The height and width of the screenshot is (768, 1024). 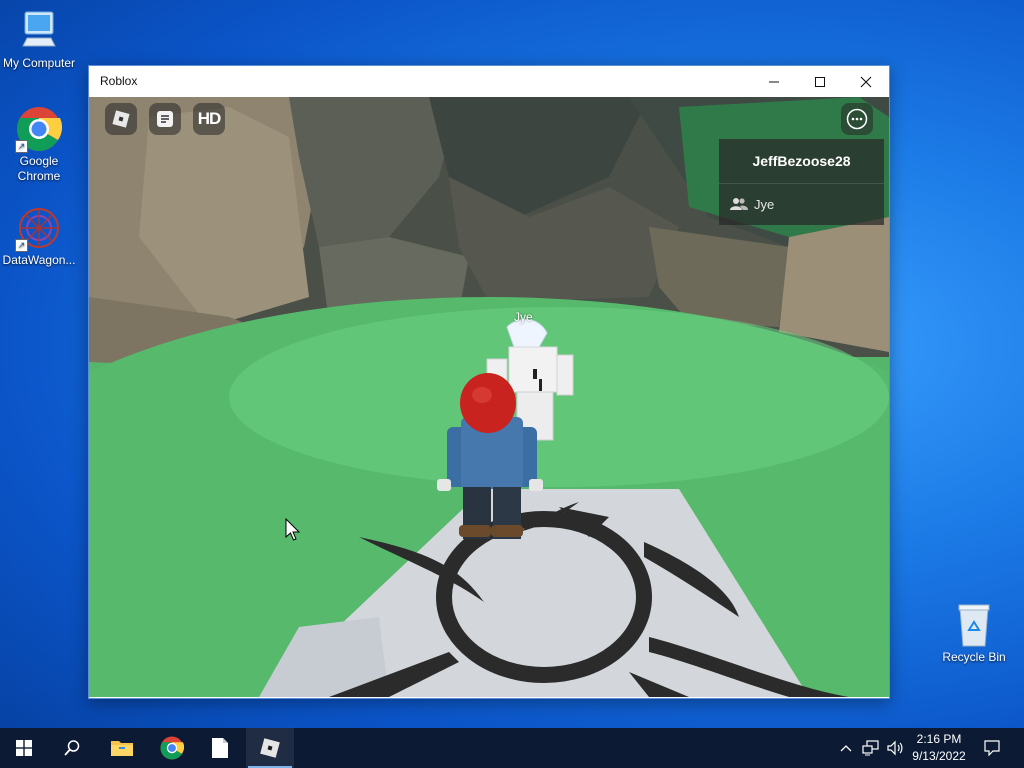 I want to click on notification-icon, so click(x=992, y=748).